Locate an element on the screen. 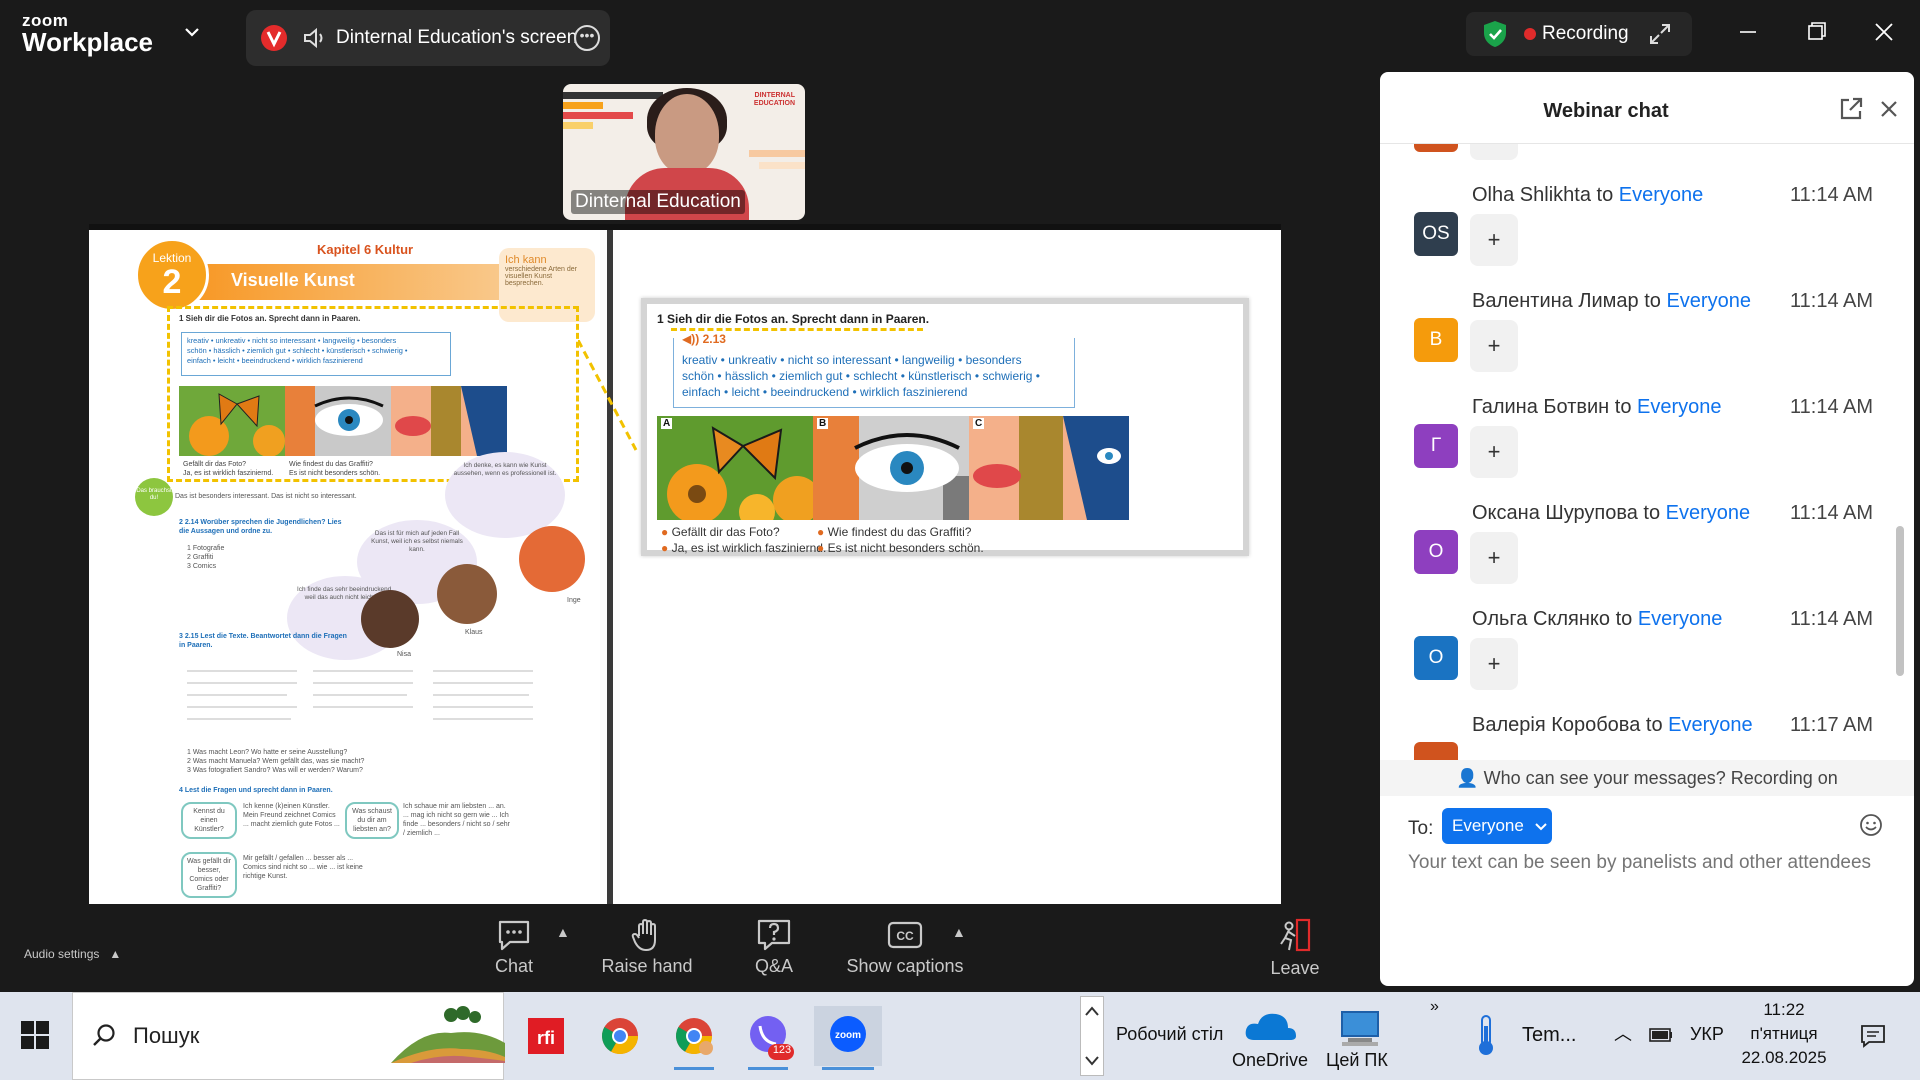  restore-button is located at coordinates (1816, 32).